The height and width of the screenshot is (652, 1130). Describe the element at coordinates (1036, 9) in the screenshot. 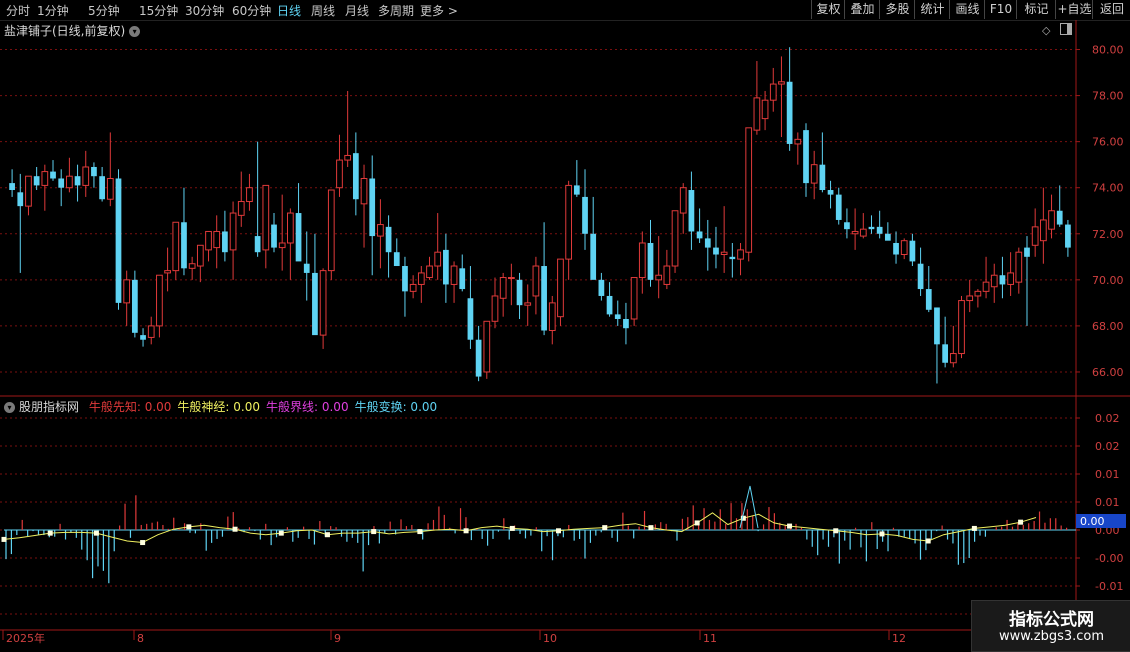

I see `toolbar-button-6: 标记` at that location.